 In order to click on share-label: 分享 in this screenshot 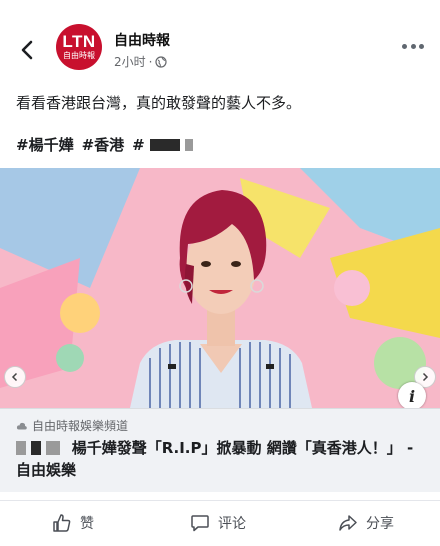, I will do `click(380, 524)`.